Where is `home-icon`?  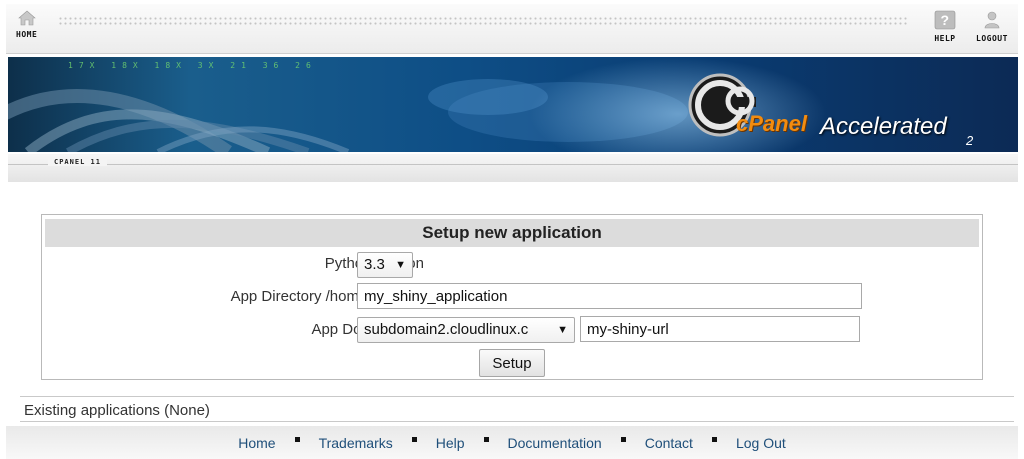 home-icon is located at coordinates (26, 18).